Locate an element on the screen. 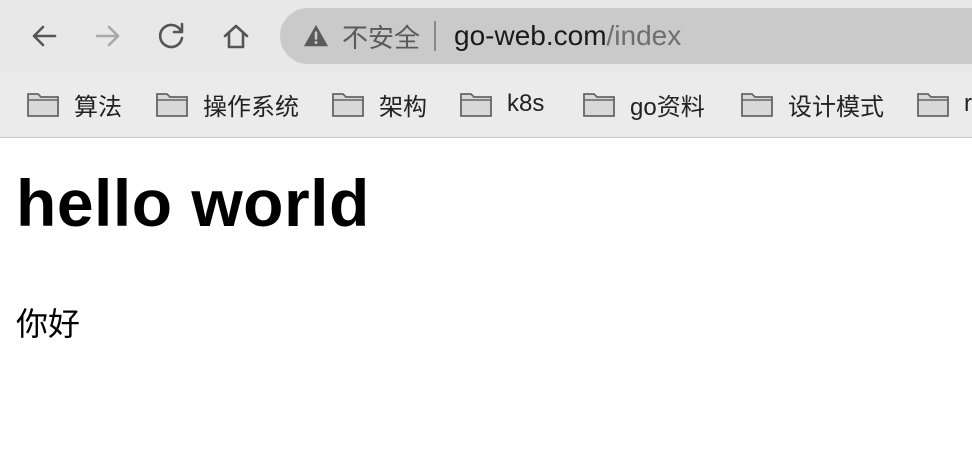 The width and height of the screenshot is (972, 466). back-arrow-icon is located at coordinates (44, 36).